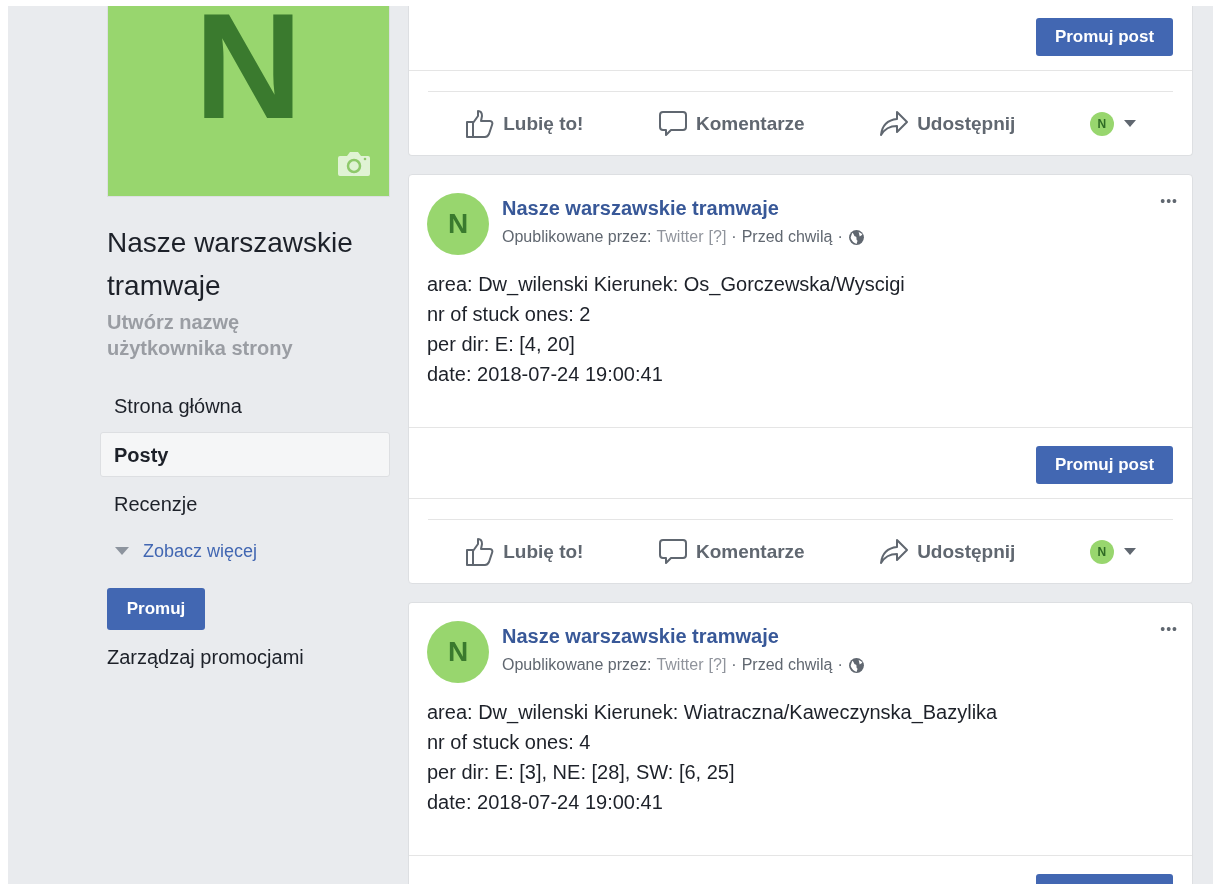 The width and height of the screenshot is (1213, 884). What do you see at coordinates (248, 657) in the screenshot?
I see `manage-promotions-link: Zarządzaj promocjami` at bounding box center [248, 657].